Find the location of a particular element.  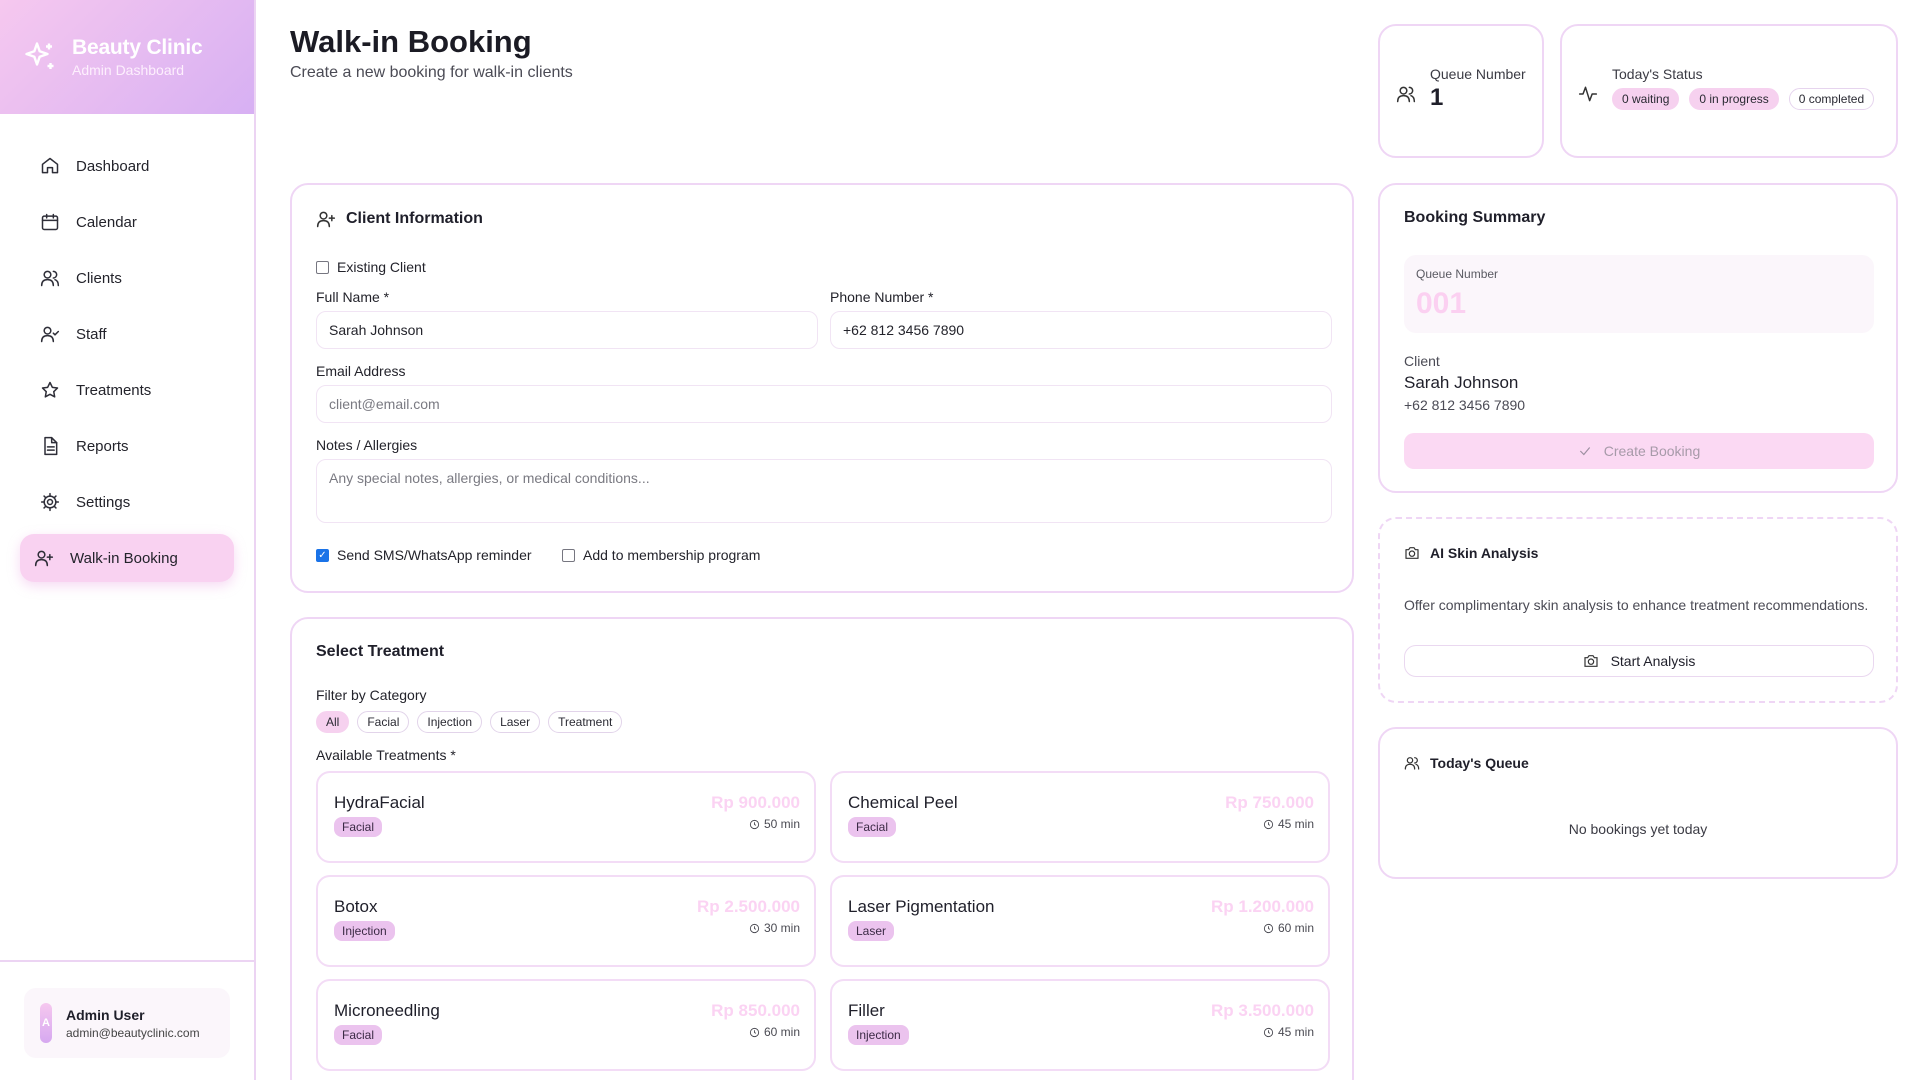

todays-queue-title: Today's Queue is located at coordinates (1466, 763).